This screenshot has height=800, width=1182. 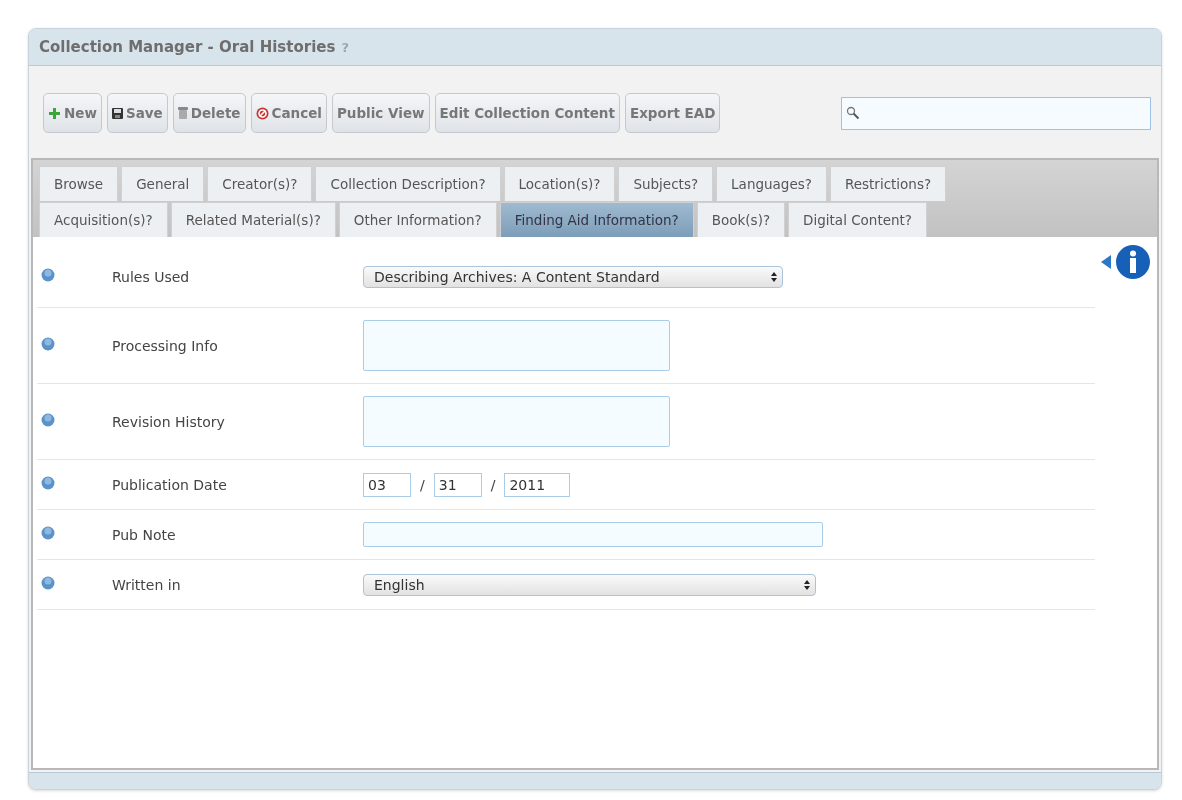 What do you see at coordinates (169, 421) in the screenshot?
I see `field-label: Revision History` at bounding box center [169, 421].